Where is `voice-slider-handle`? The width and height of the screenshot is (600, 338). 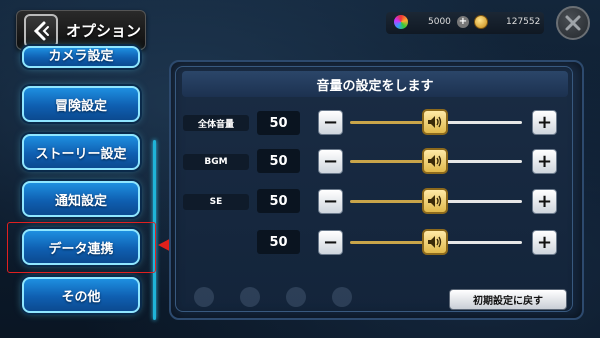 voice-slider-handle is located at coordinates (435, 242).